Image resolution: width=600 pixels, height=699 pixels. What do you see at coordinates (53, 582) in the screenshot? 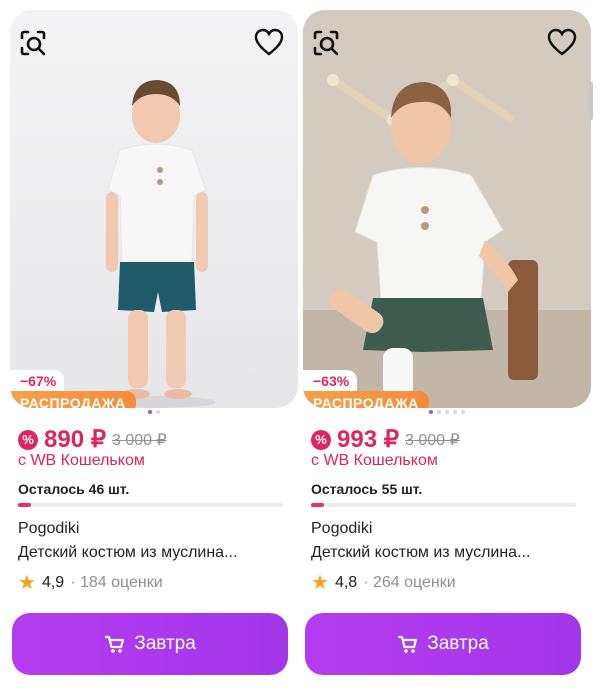
I see `rating-value: 4,9` at bounding box center [53, 582].